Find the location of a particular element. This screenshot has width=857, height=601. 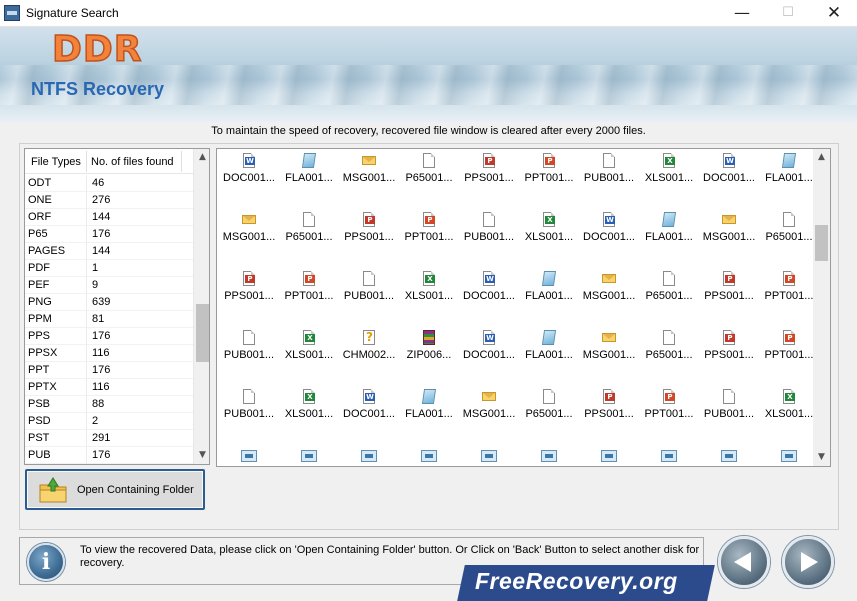

file-type-row: ODT 46 is located at coordinates (109, 183).